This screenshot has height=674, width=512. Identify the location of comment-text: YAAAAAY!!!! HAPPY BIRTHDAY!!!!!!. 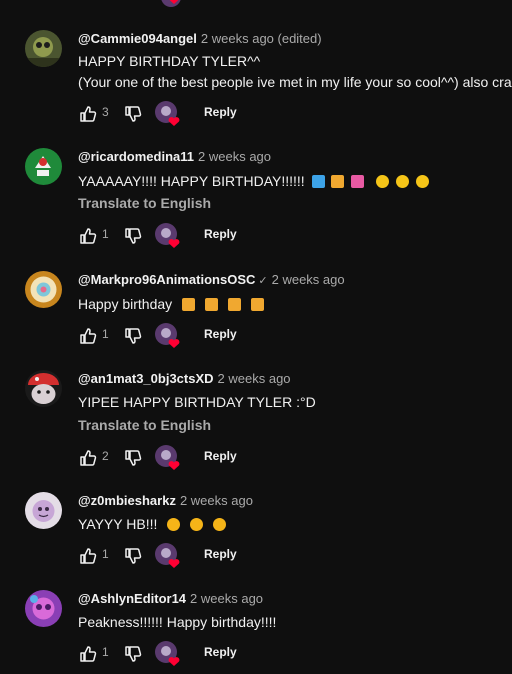
(254, 181).